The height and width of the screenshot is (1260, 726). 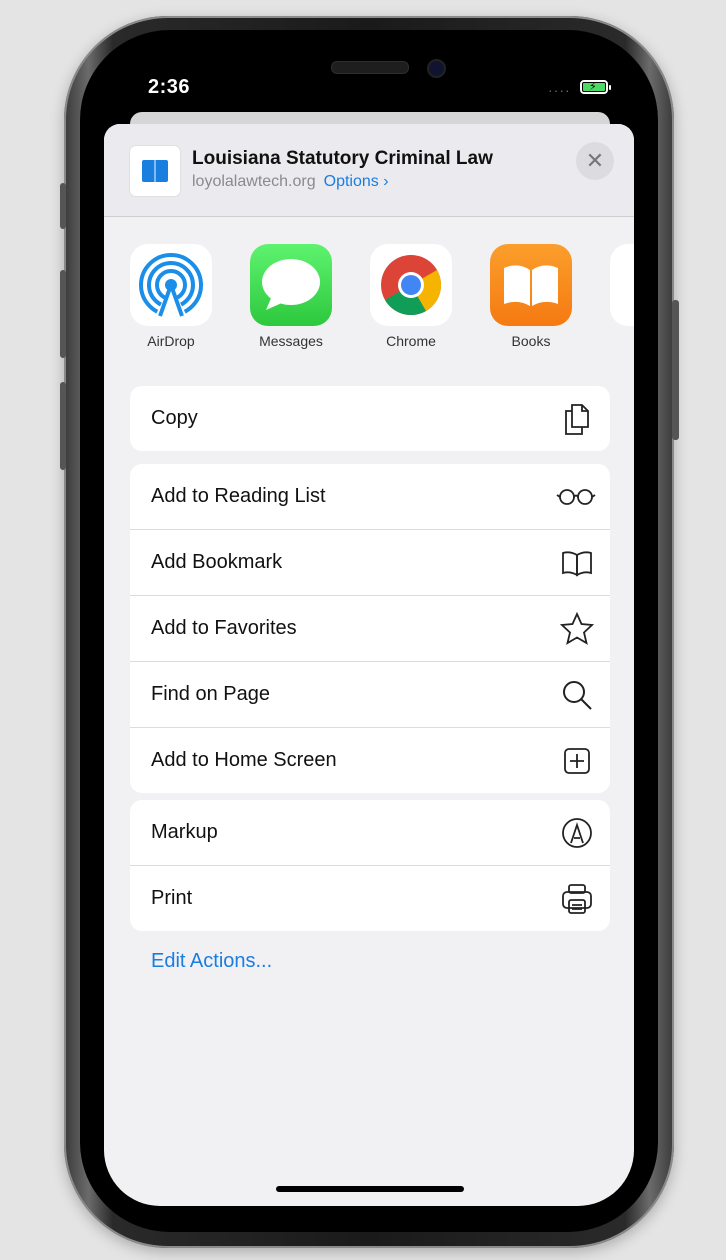 I want to click on markup-icon, so click(x=577, y=833).